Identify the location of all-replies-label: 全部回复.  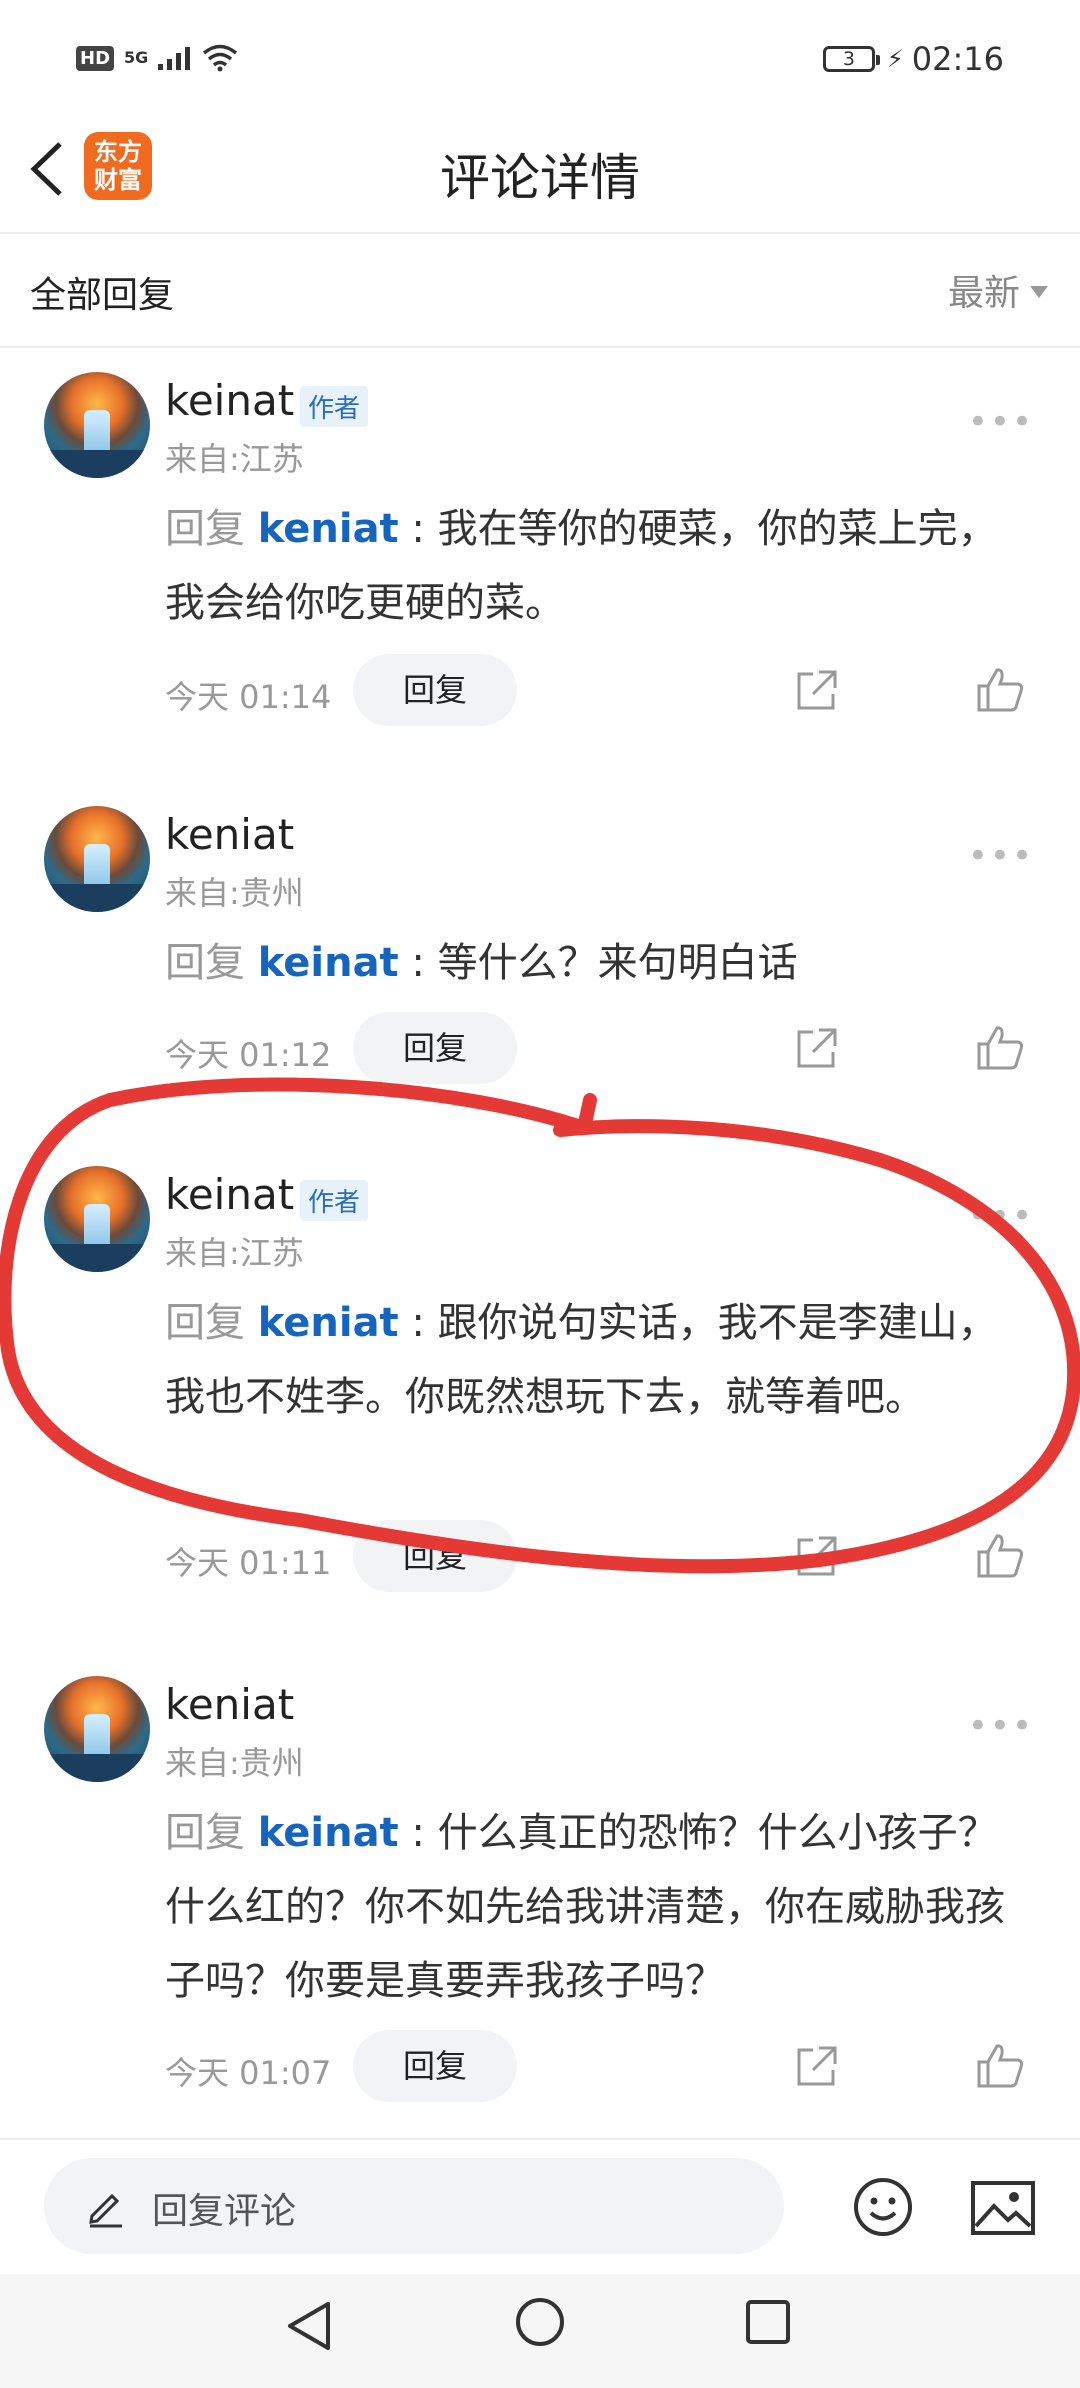
(102, 295).